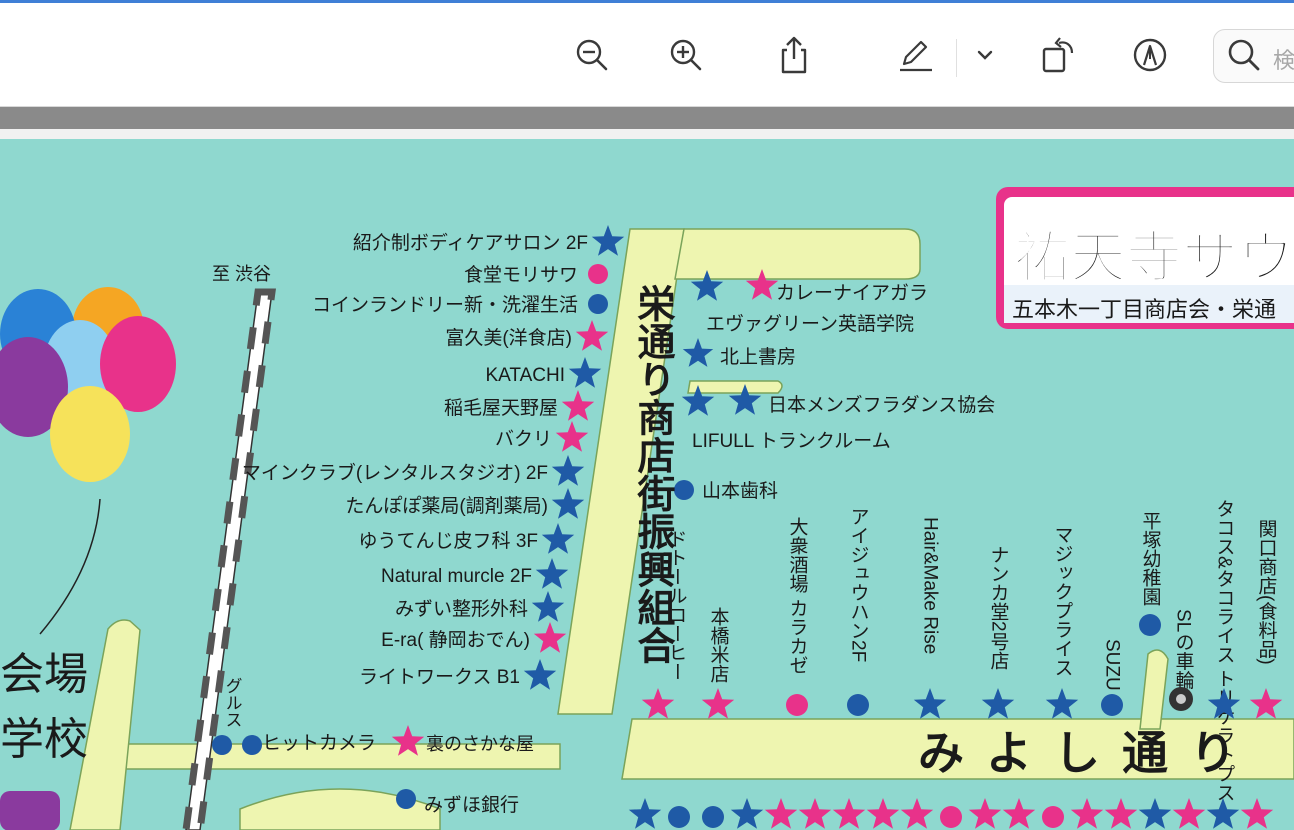  I want to click on left-shop-label: E-ra( 静岡おでん), so click(455, 640).